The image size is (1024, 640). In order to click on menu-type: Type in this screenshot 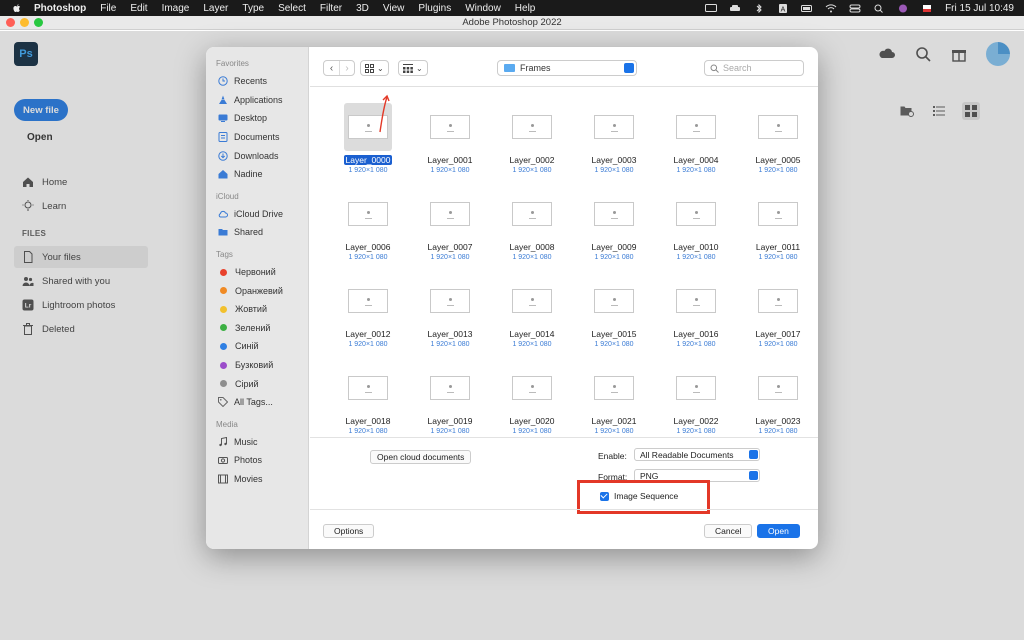, I will do `click(253, 8)`.